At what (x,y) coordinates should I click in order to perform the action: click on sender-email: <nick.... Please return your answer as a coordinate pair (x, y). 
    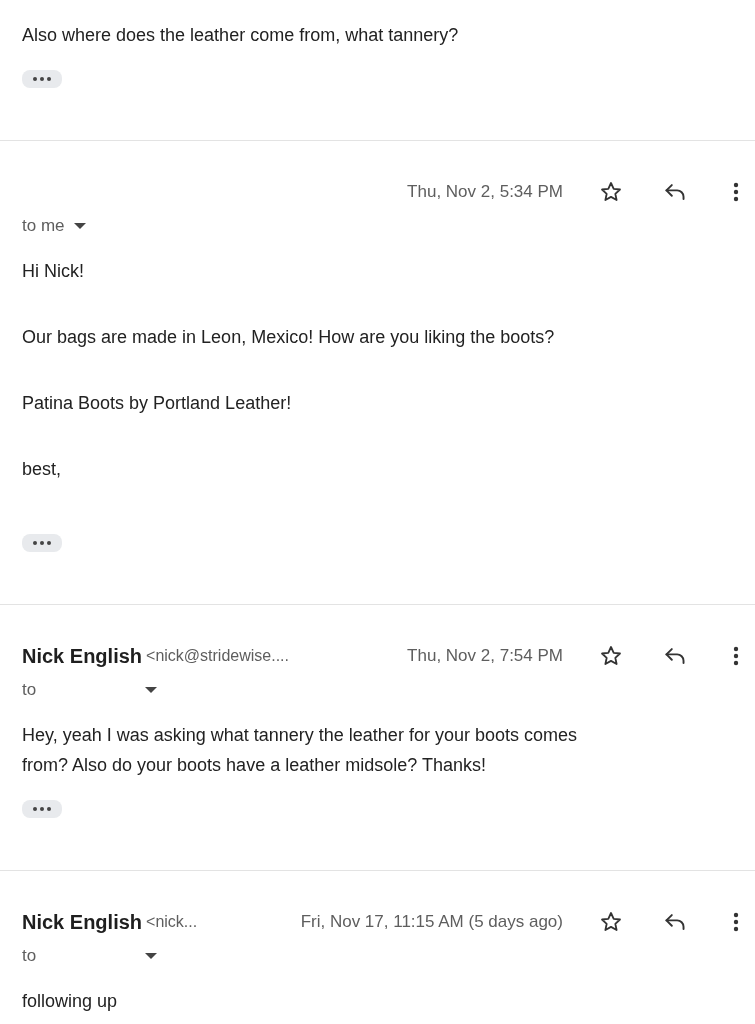
    Looking at the image, I should click on (172, 922).